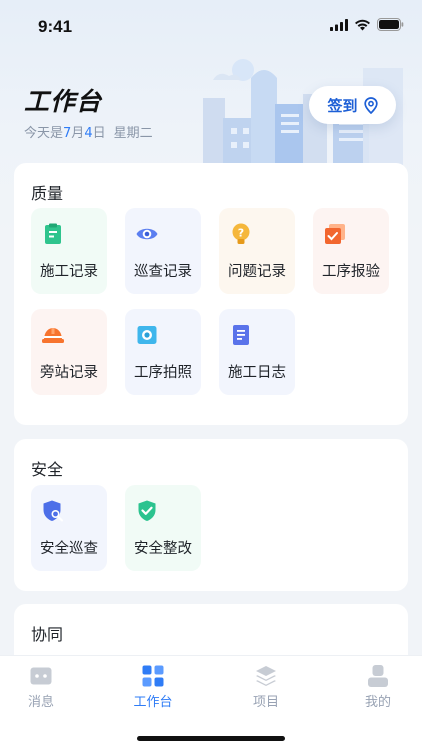 This screenshot has width=422, height=750. What do you see at coordinates (69, 528) in the screenshot?
I see `tile-safety-patrol: 安全巡查` at bounding box center [69, 528].